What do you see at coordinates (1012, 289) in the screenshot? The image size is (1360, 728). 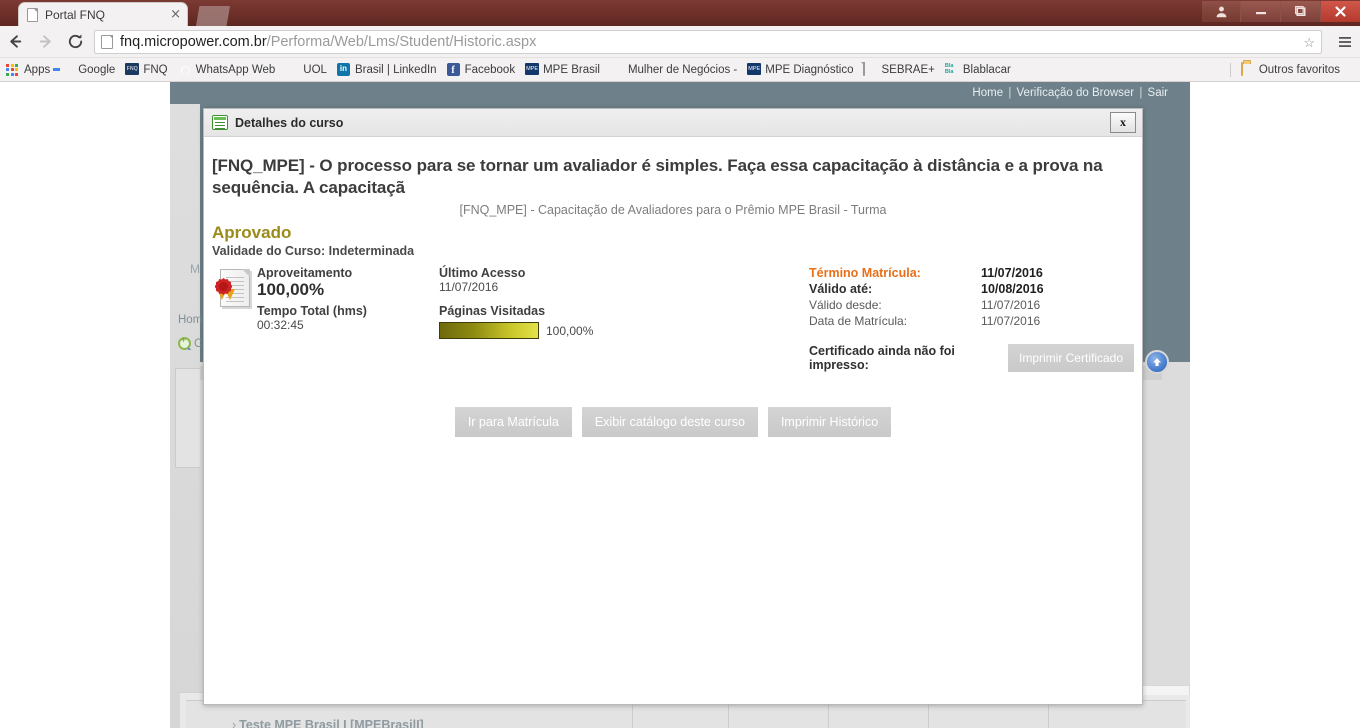 I see `enrollment-value: 10/08/2016` at bounding box center [1012, 289].